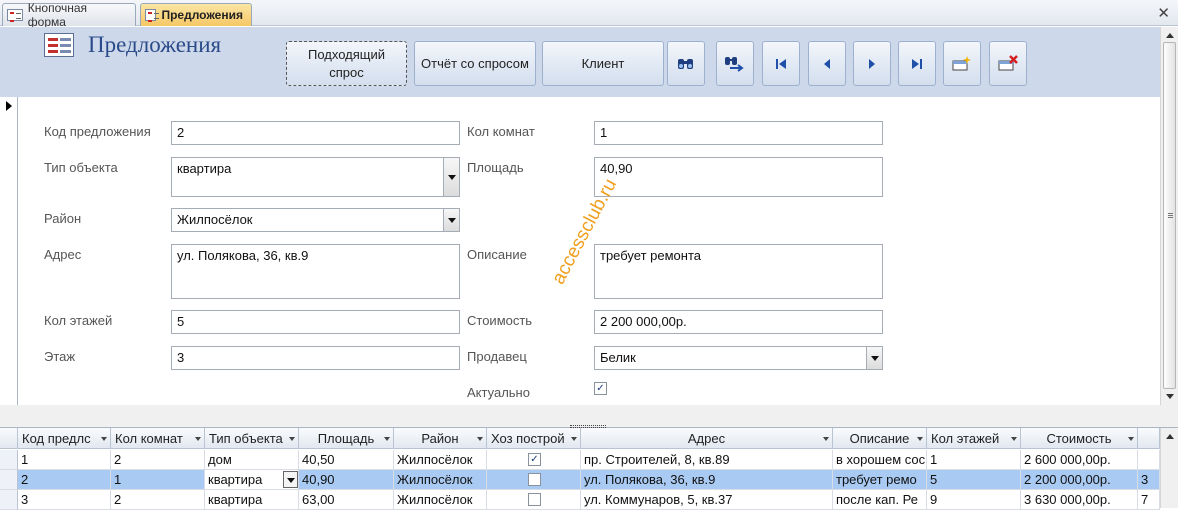  What do you see at coordinates (1008, 63) in the screenshot?
I see `delete-record-button` at bounding box center [1008, 63].